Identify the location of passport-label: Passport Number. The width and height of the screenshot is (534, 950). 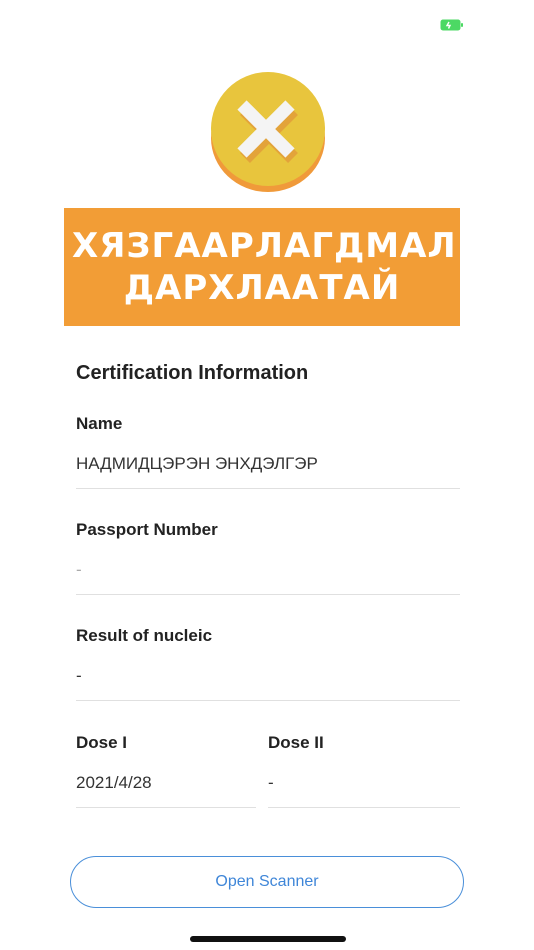
(147, 529).